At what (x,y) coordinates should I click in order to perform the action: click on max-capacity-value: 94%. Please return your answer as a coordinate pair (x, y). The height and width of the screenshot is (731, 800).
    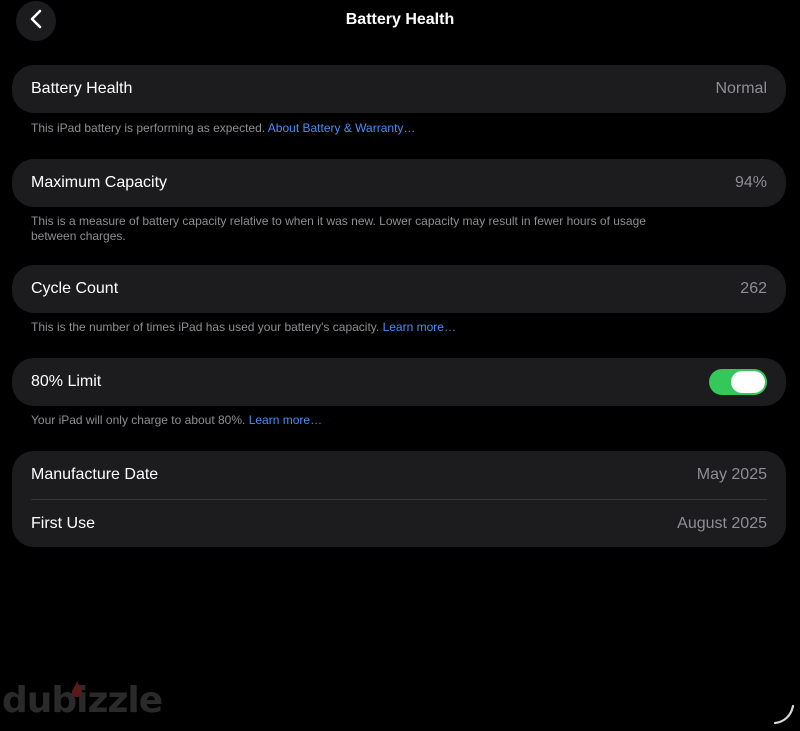
    Looking at the image, I should click on (750, 182).